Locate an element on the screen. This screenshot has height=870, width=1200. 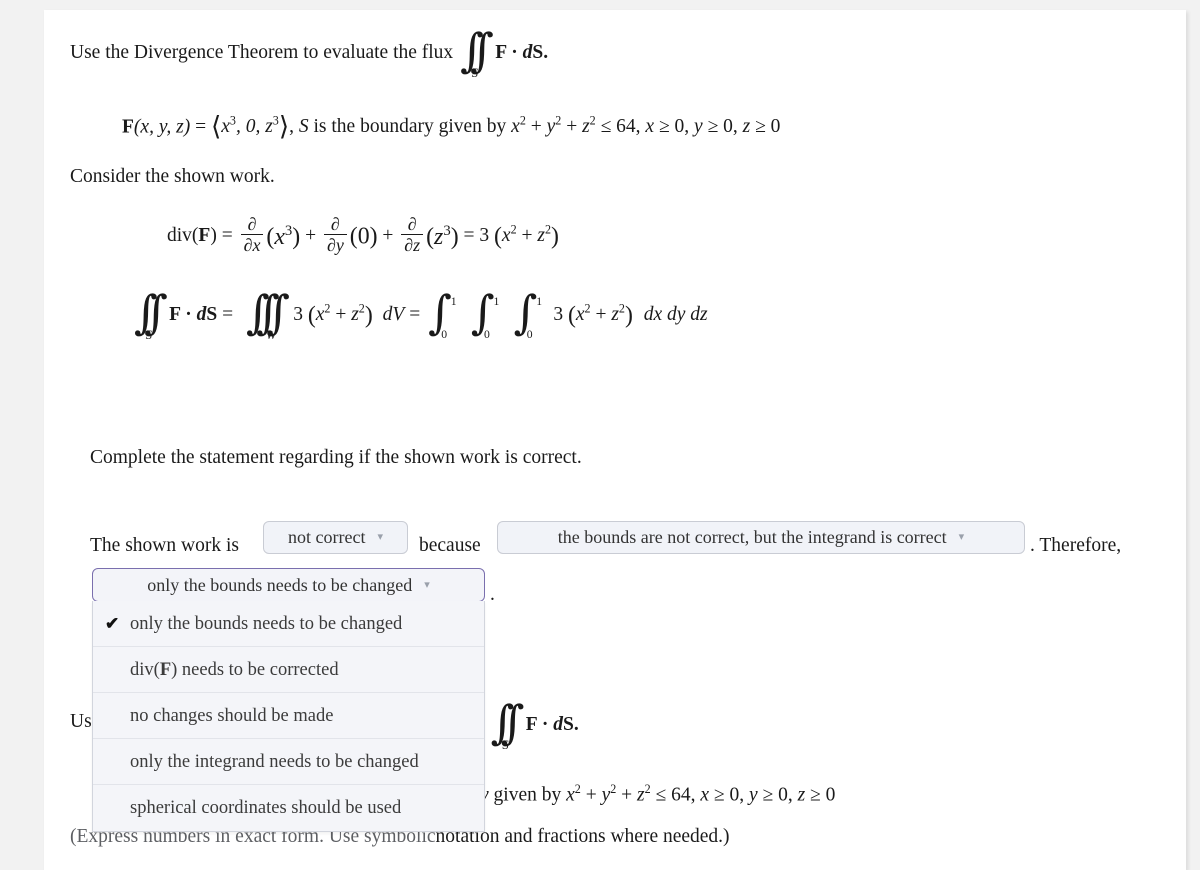
div-label: div(F) is located at coordinates (192, 236).